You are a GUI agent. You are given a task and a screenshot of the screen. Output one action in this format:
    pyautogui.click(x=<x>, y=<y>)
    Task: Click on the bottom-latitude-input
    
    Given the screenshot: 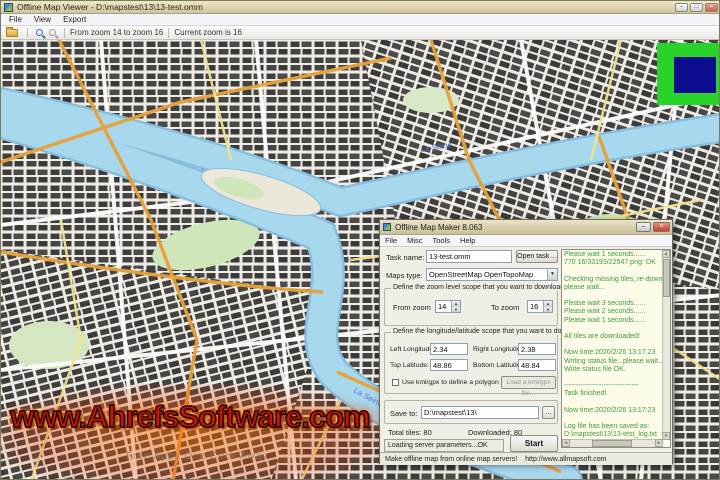 What is the action you would take?
    pyautogui.click(x=537, y=365)
    